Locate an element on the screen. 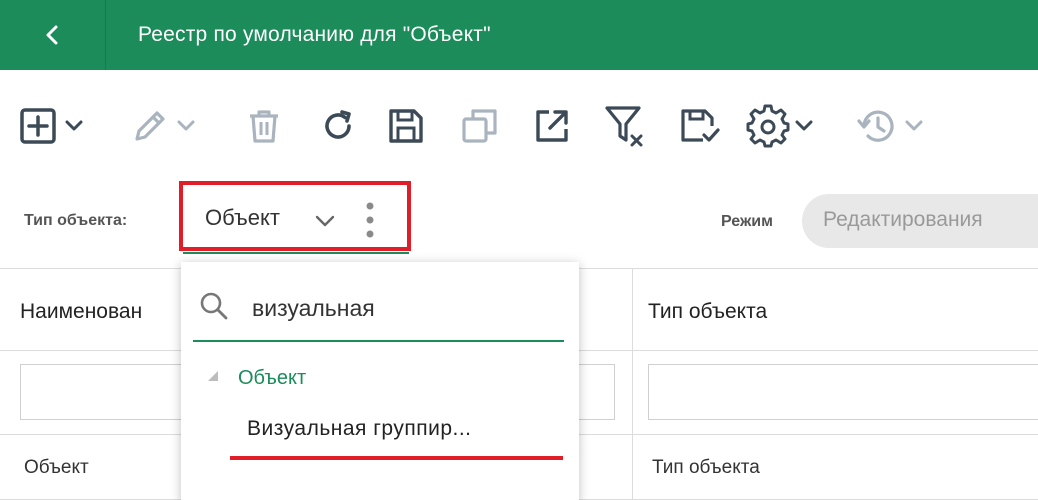 The image size is (1038, 500). object-type-select: Объект is located at coordinates (242, 218).